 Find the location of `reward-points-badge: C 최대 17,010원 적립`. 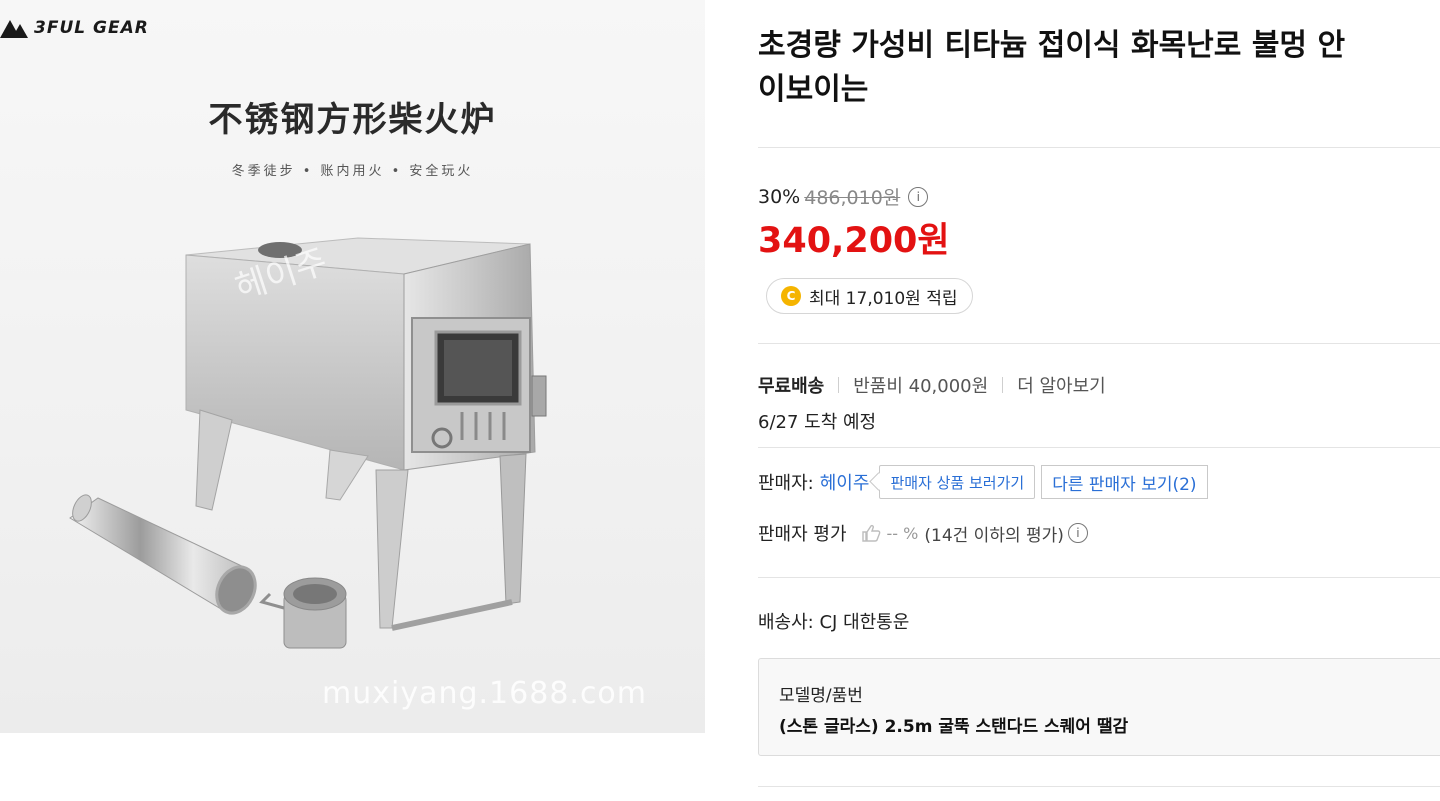

reward-points-badge: C 최대 17,010원 적립 is located at coordinates (869, 296).